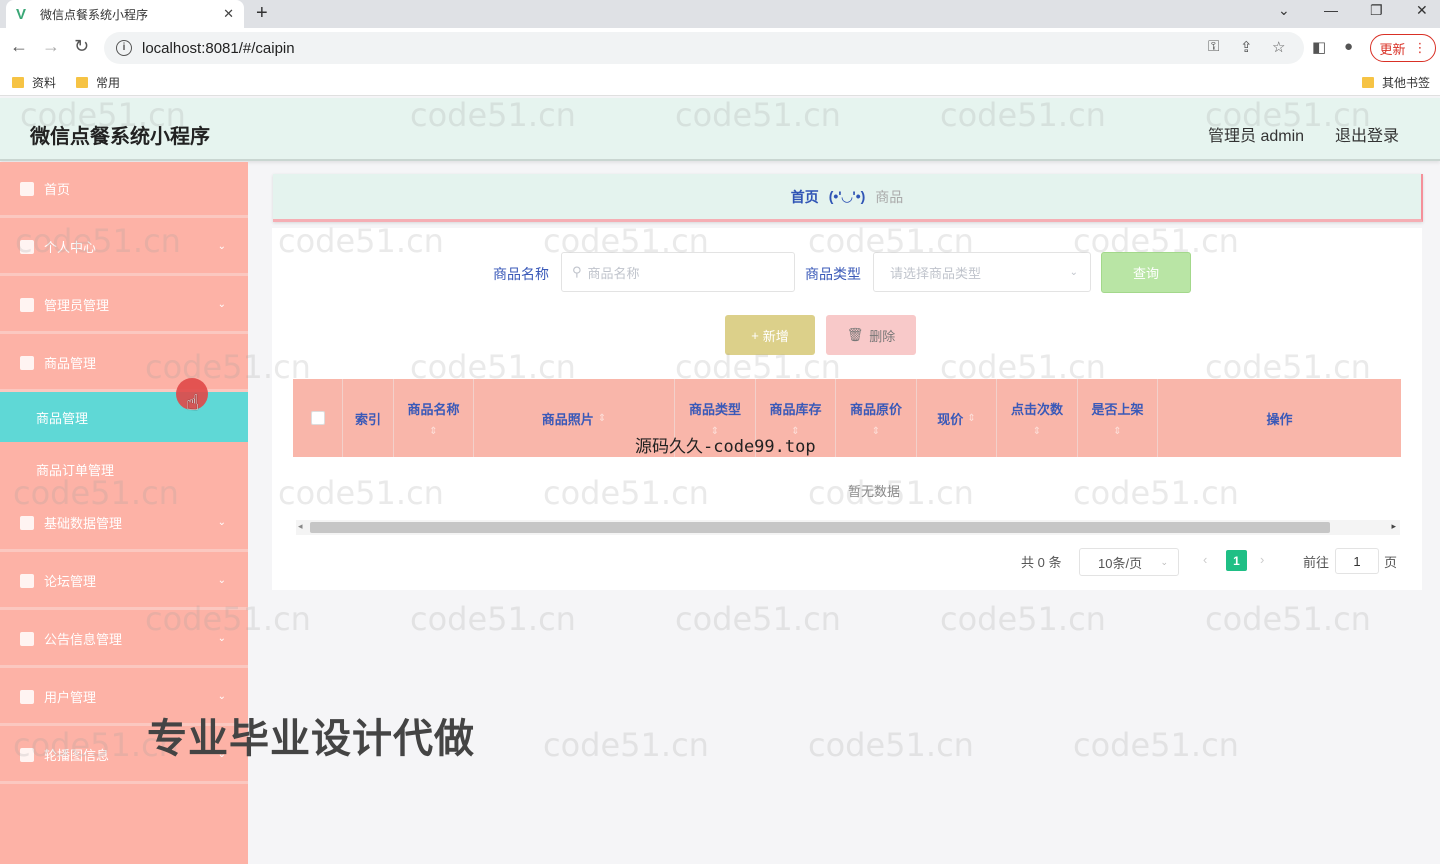  I want to click on back-icon: ←, so click(19, 46).